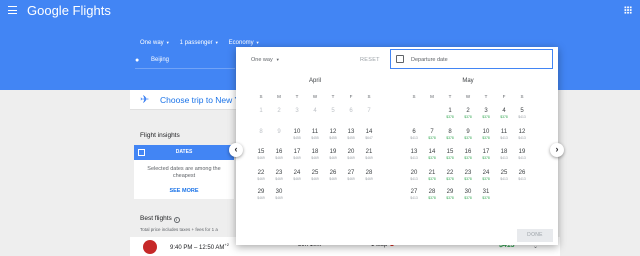 This screenshot has height=256, width=640. Describe the element at coordinates (236, 150) in the screenshot. I see `previous-month-button: ‹` at that location.